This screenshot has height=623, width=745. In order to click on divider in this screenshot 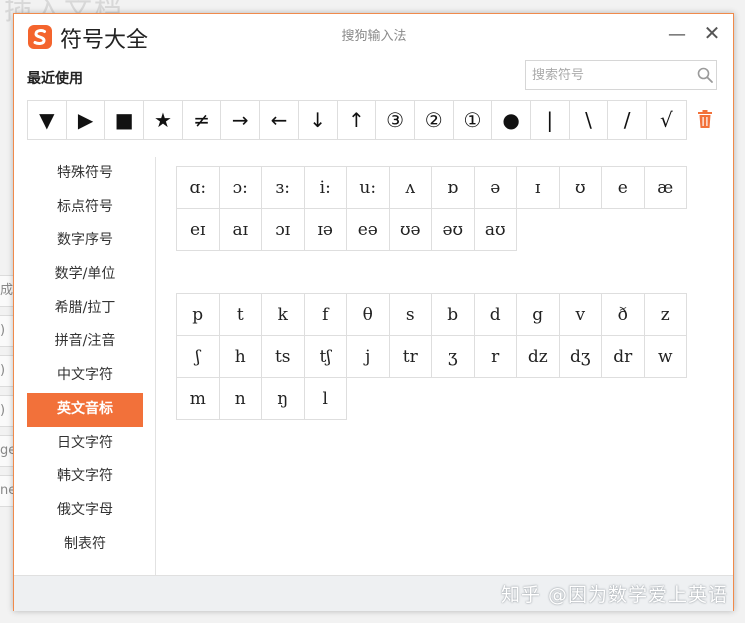, I will do `click(155, 366)`.